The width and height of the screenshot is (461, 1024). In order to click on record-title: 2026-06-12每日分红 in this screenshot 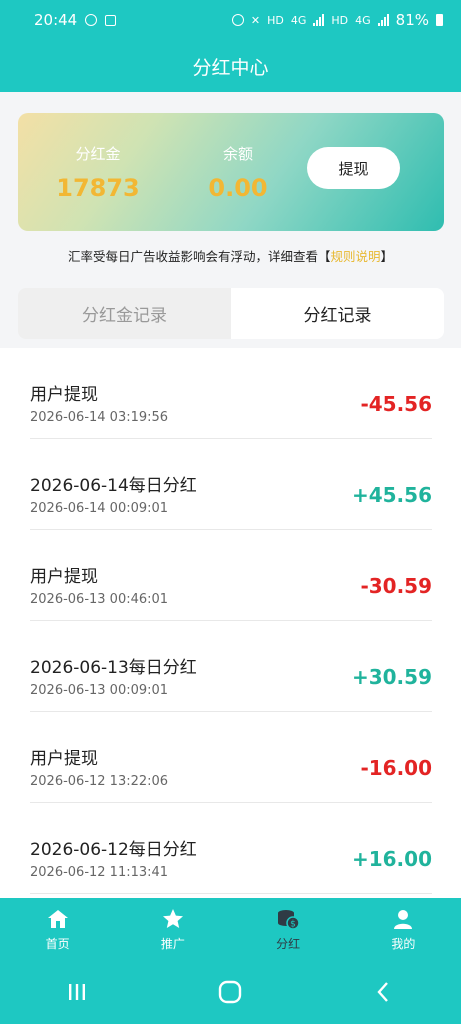, I will do `click(113, 850)`.